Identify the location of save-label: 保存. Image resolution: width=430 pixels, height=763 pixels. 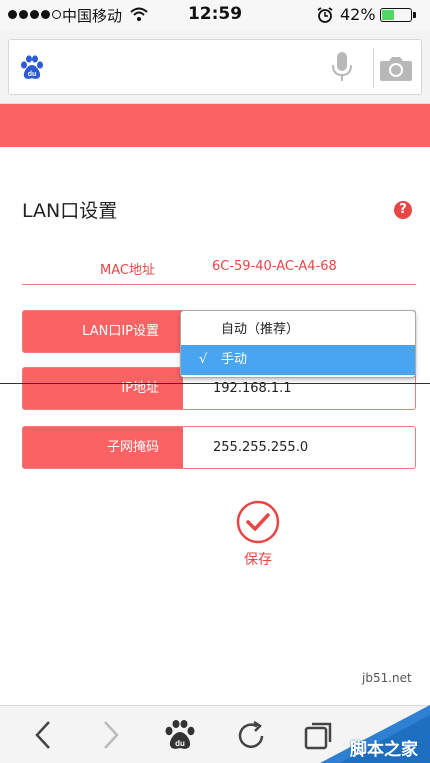
(258, 559).